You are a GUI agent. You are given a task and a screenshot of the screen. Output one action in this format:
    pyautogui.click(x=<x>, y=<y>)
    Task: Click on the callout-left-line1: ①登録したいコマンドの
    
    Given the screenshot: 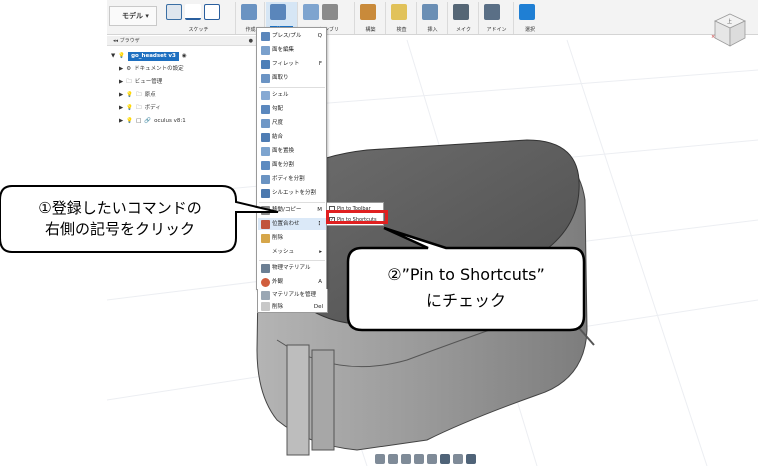 What is the action you would take?
    pyautogui.click(x=120, y=208)
    